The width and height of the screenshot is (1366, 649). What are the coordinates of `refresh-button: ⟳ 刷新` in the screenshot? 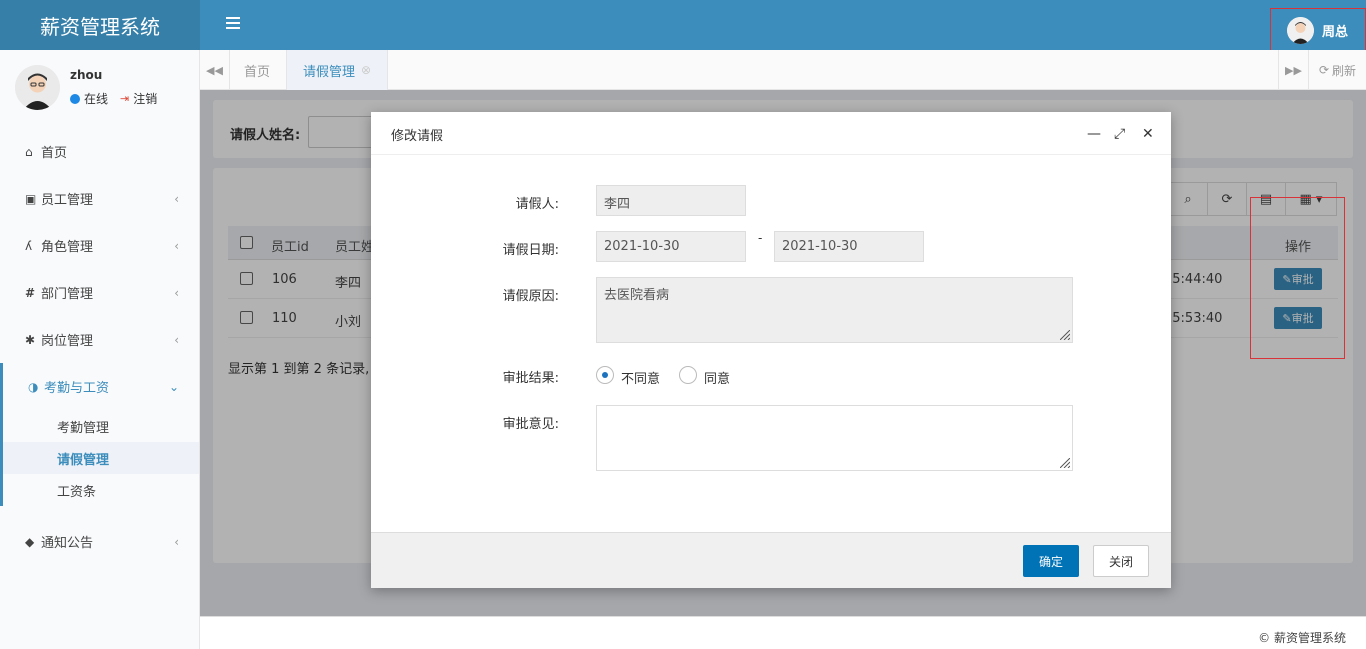 It's located at (1337, 70).